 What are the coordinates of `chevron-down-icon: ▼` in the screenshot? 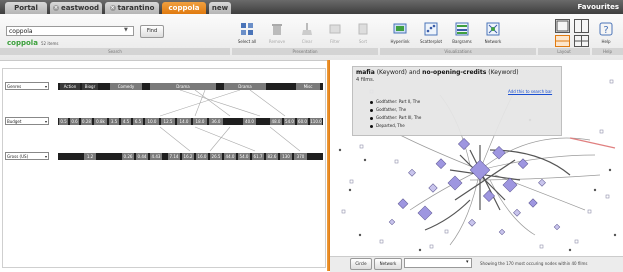 It's located at (126, 30).